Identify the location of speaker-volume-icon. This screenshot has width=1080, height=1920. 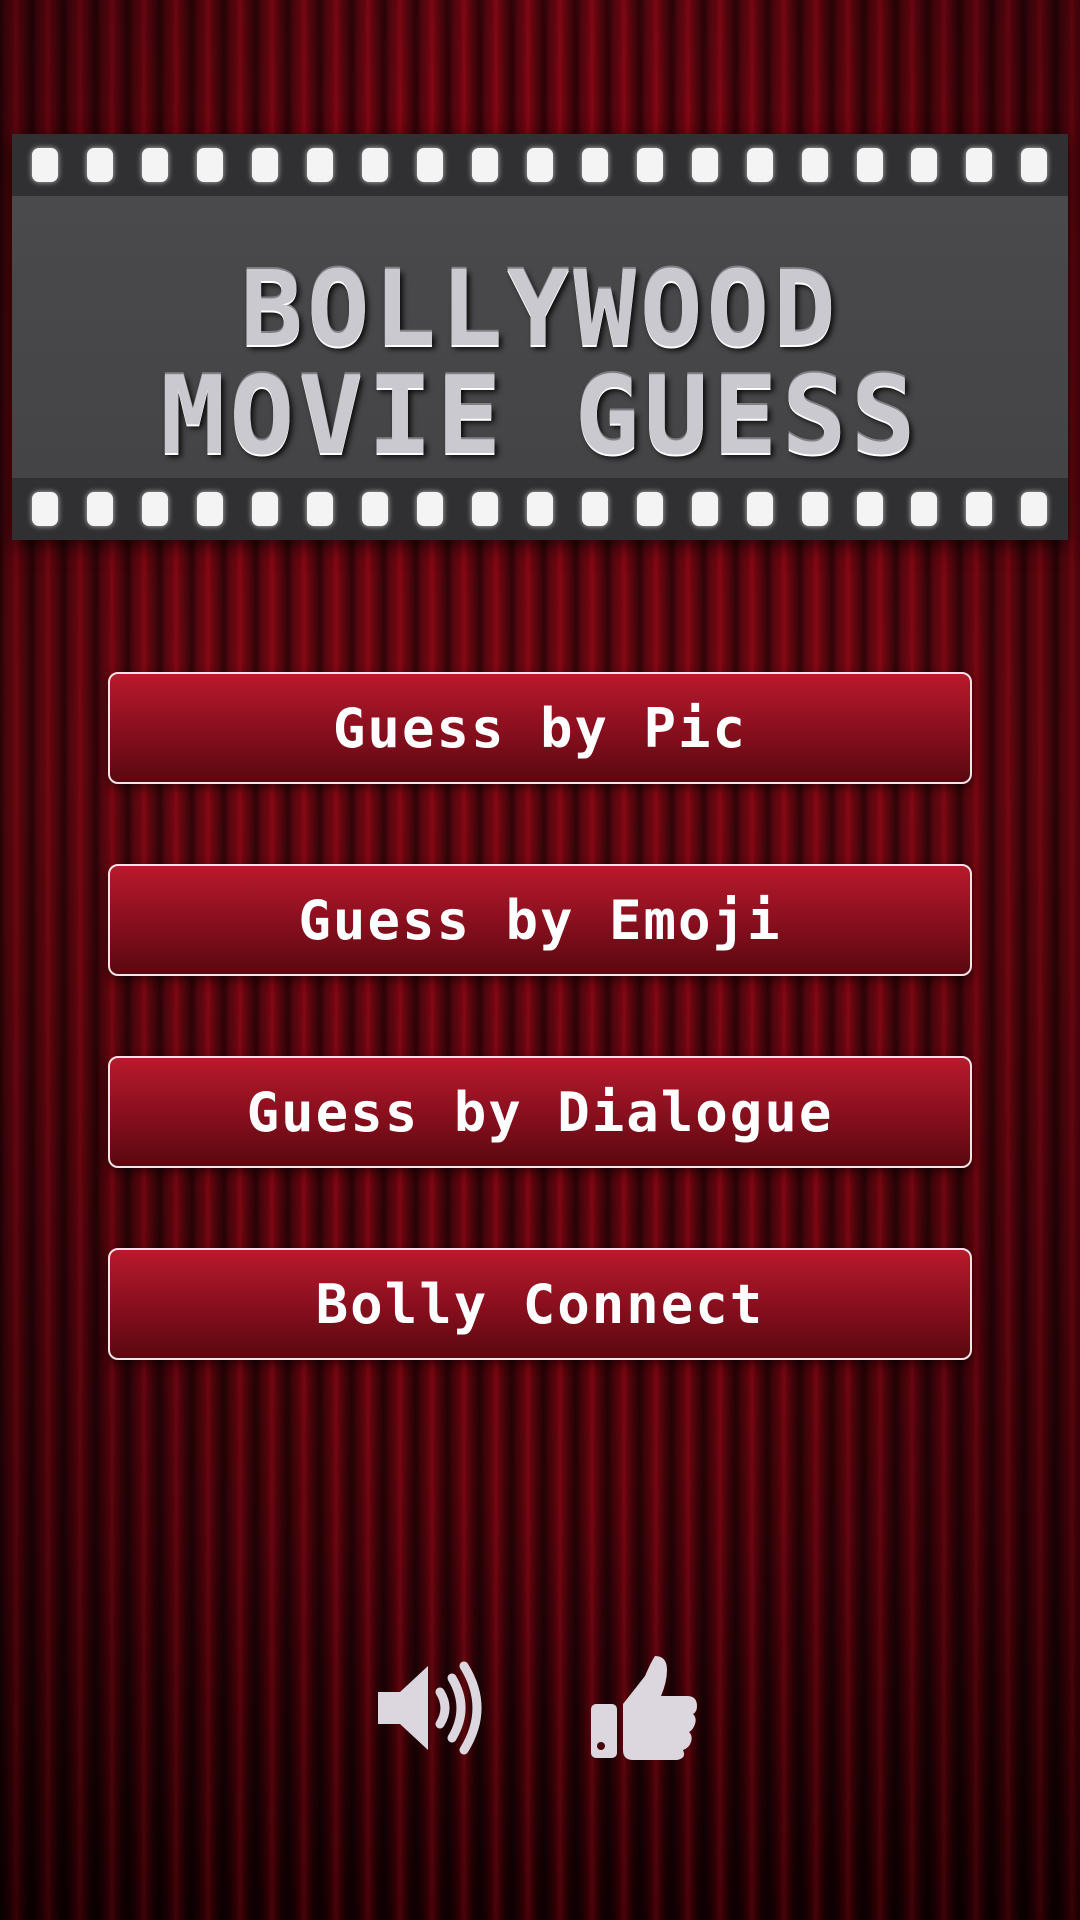
(430, 1708).